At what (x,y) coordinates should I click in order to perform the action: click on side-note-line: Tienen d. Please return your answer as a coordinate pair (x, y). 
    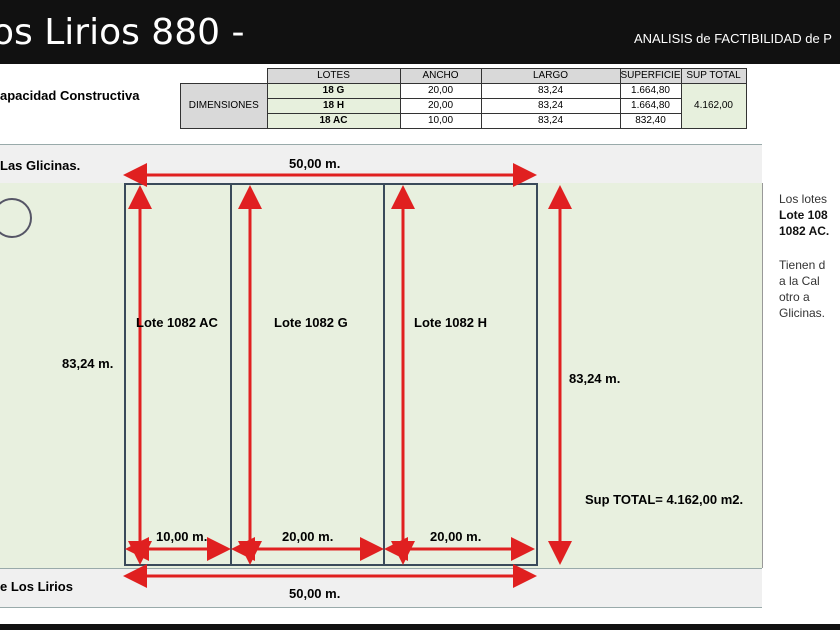
    Looking at the image, I should click on (802, 265).